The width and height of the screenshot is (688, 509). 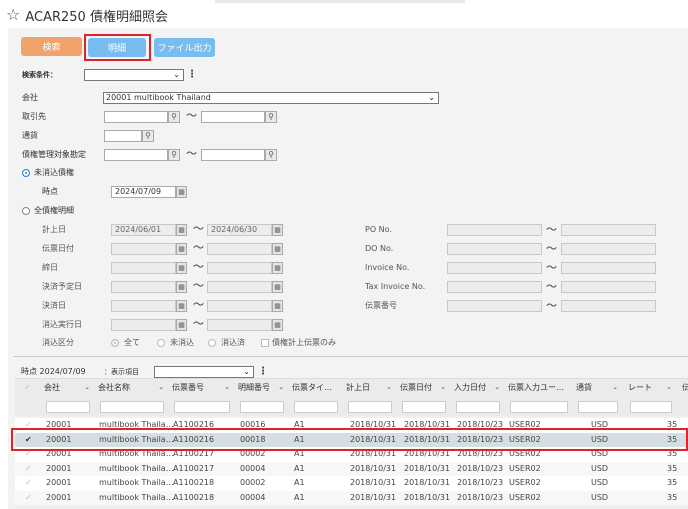 I want to click on currency-input, so click(x=123, y=136).